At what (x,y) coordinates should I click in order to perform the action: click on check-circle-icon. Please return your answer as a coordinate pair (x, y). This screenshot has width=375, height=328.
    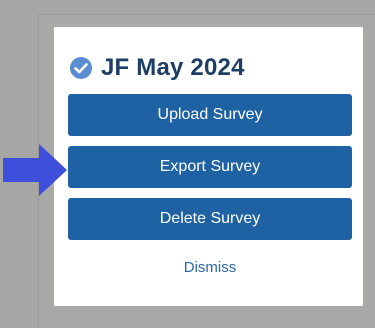
    Looking at the image, I should click on (81, 68).